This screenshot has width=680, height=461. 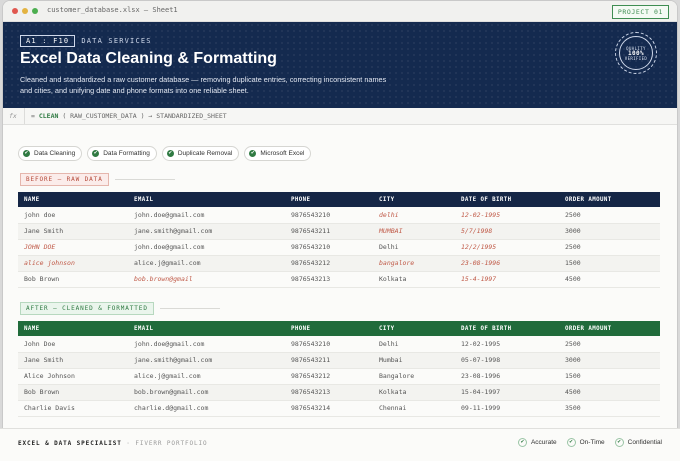 I want to click on footer-badges: ✔ Accurate ✔ On-Time ✔ Confidential, so click(x=589, y=442).